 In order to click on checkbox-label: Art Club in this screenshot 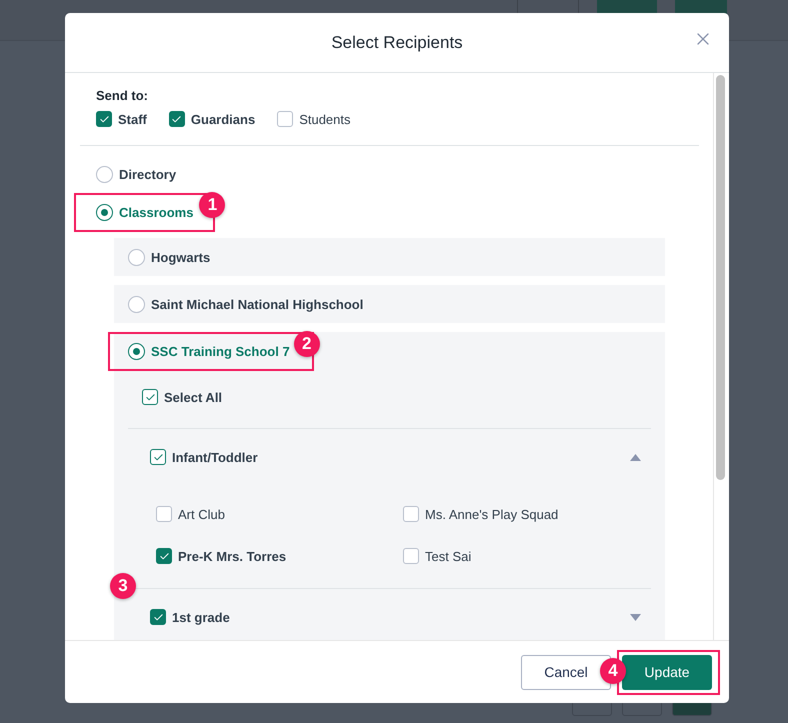, I will do `click(201, 514)`.